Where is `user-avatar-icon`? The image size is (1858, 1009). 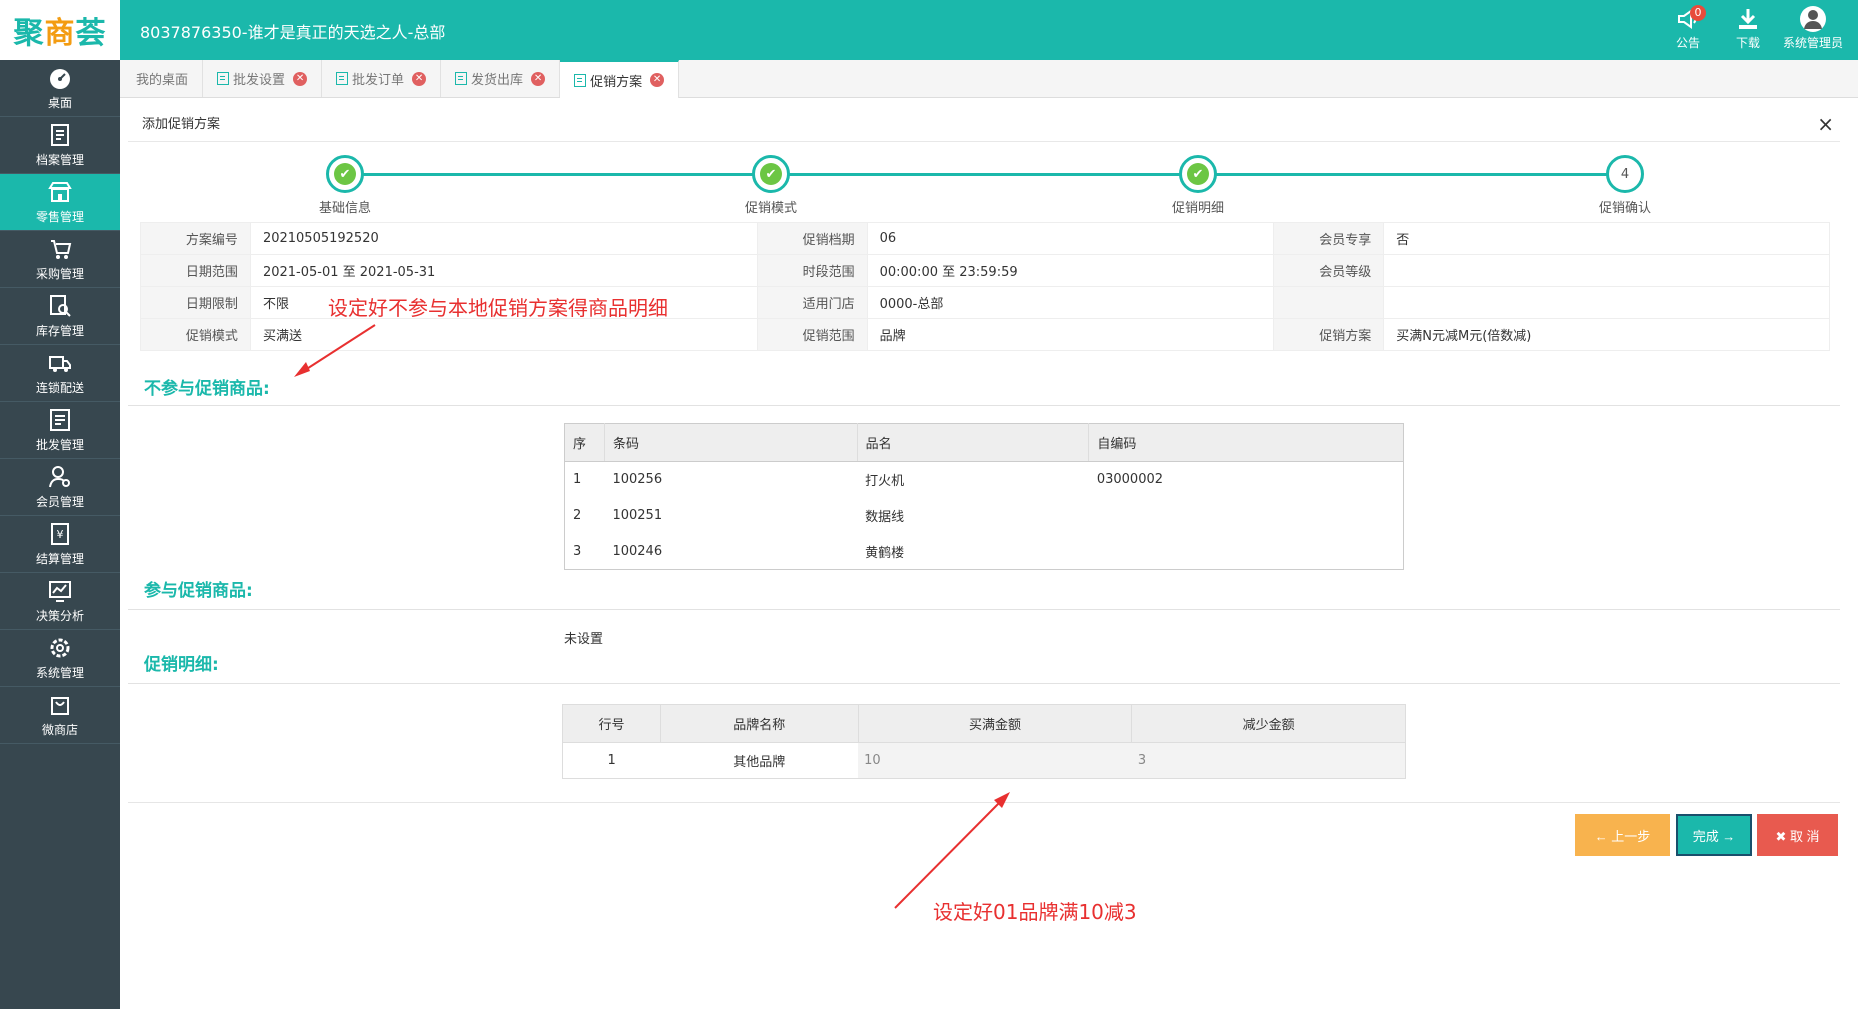 user-avatar-icon is located at coordinates (1813, 19).